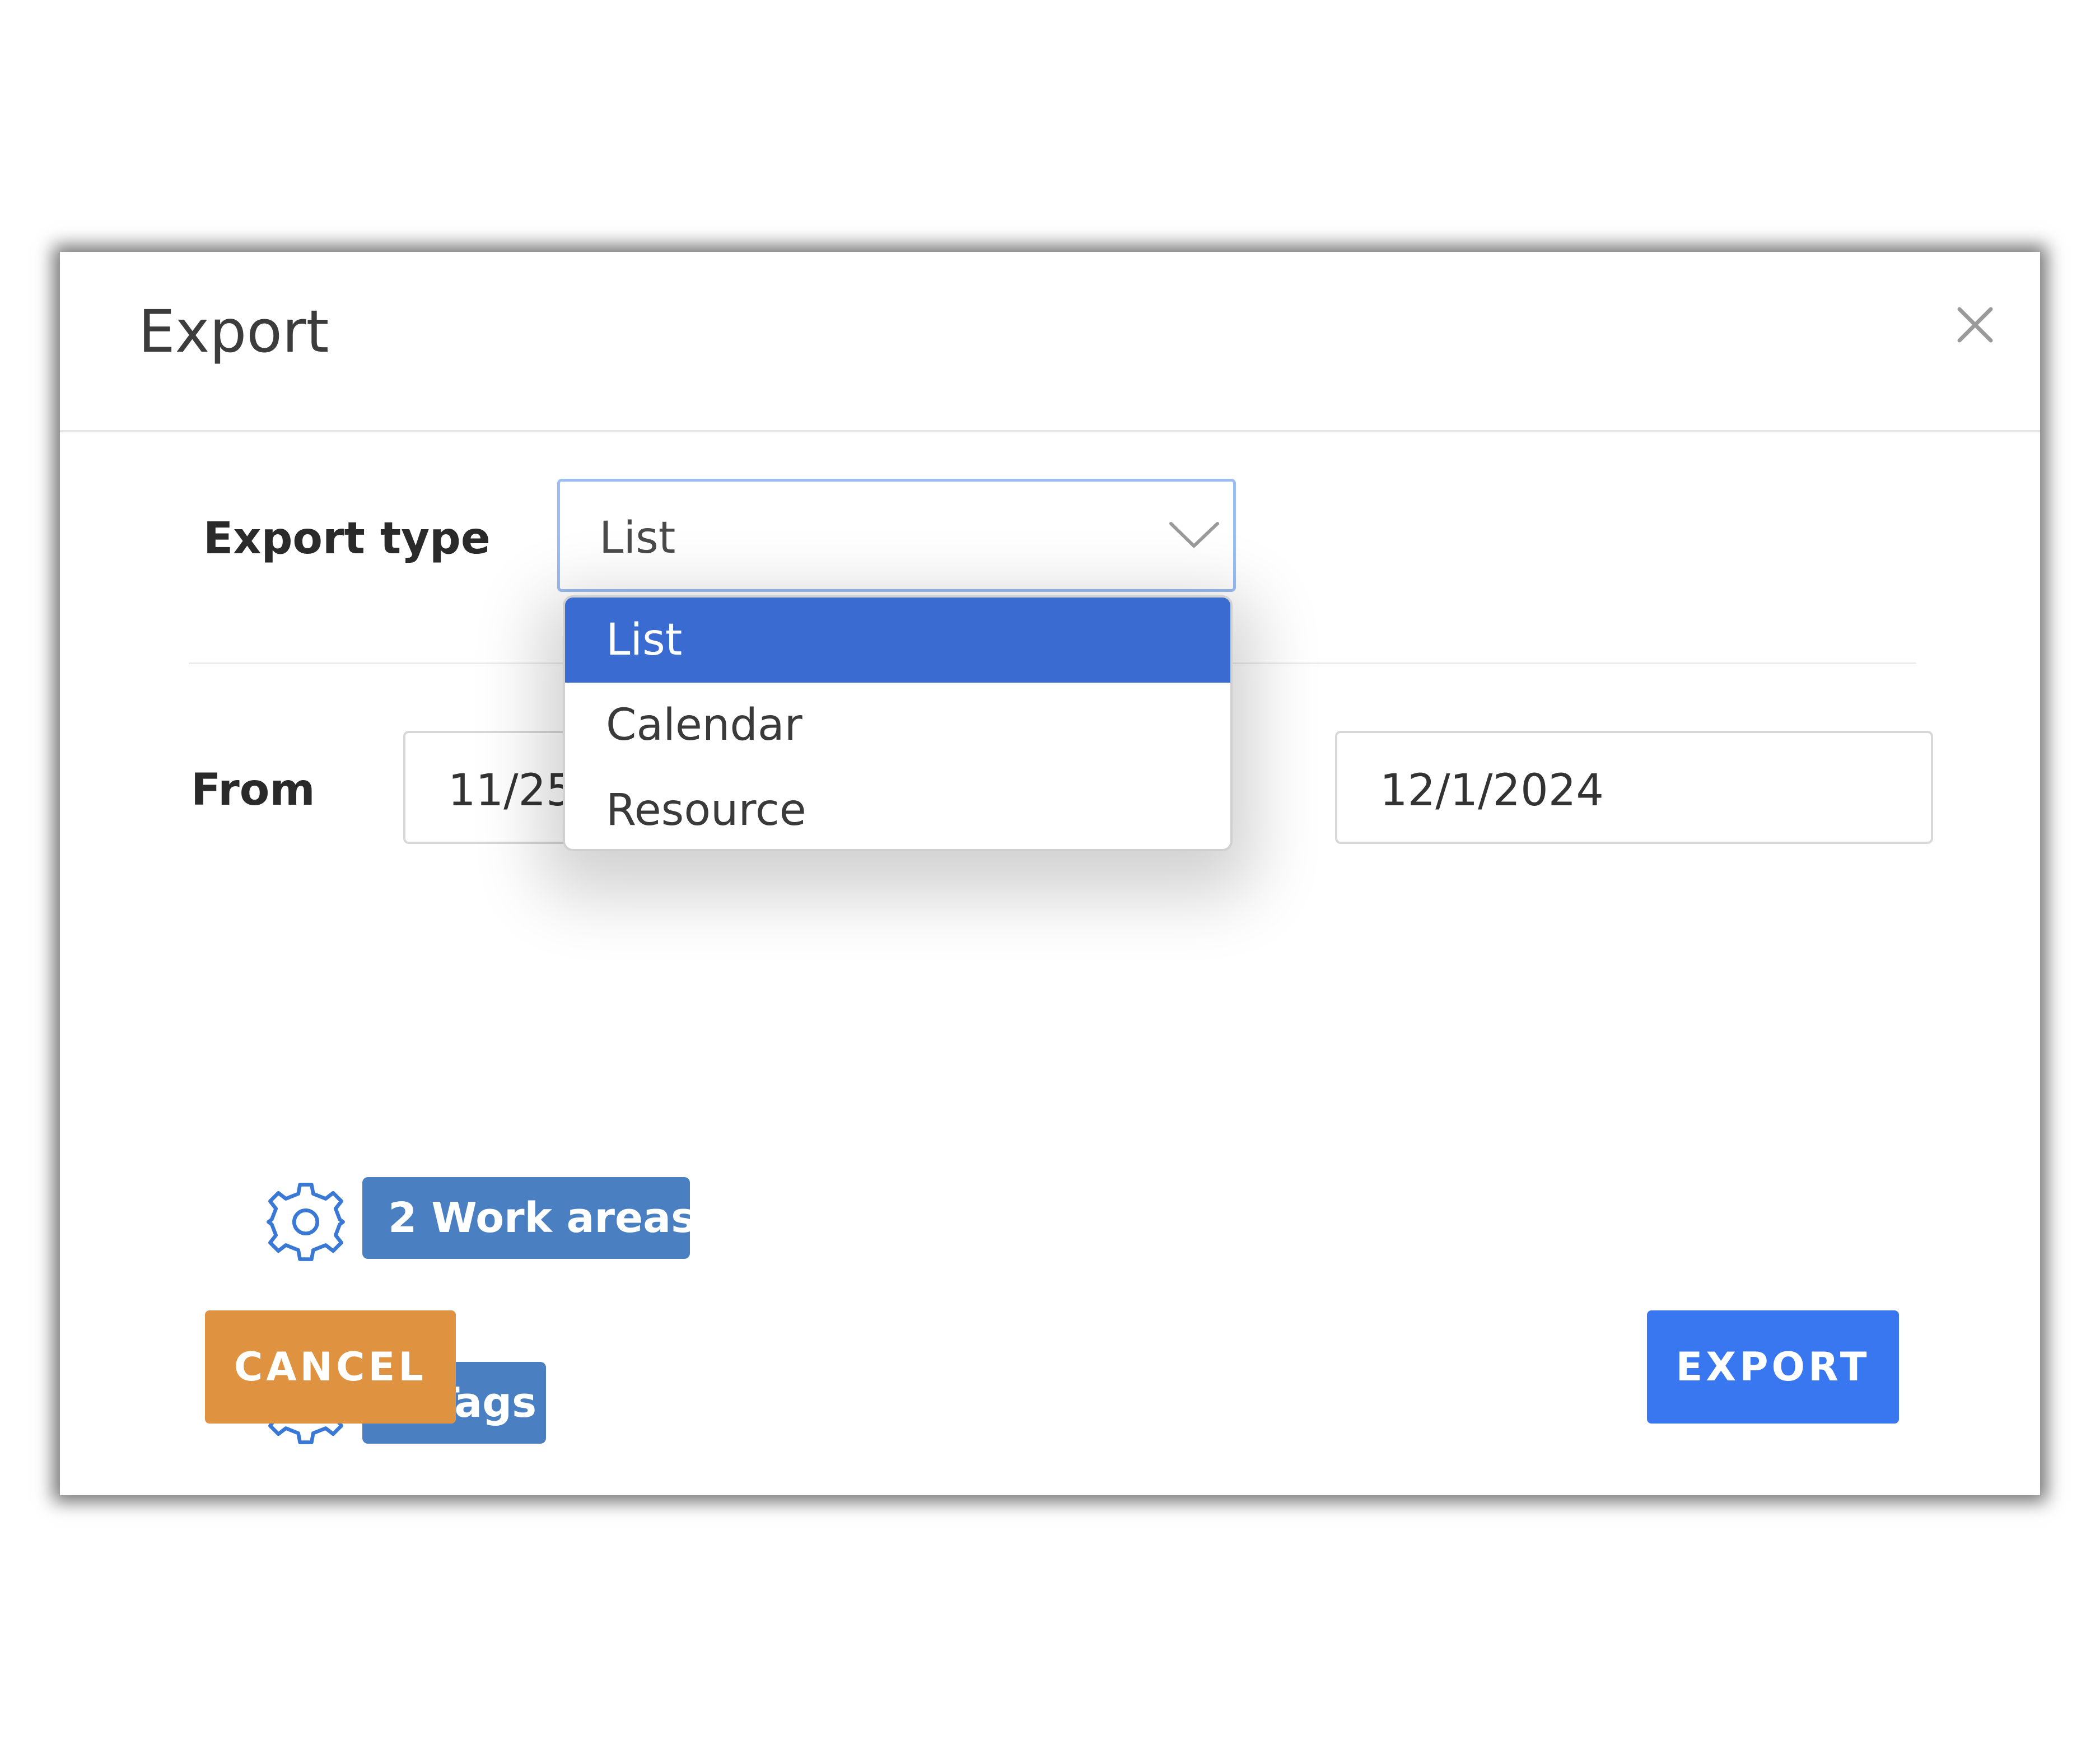 The height and width of the screenshot is (1750, 2100). Describe the element at coordinates (1773, 1367) in the screenshot. I see `export-button: EXPORT` at that location.